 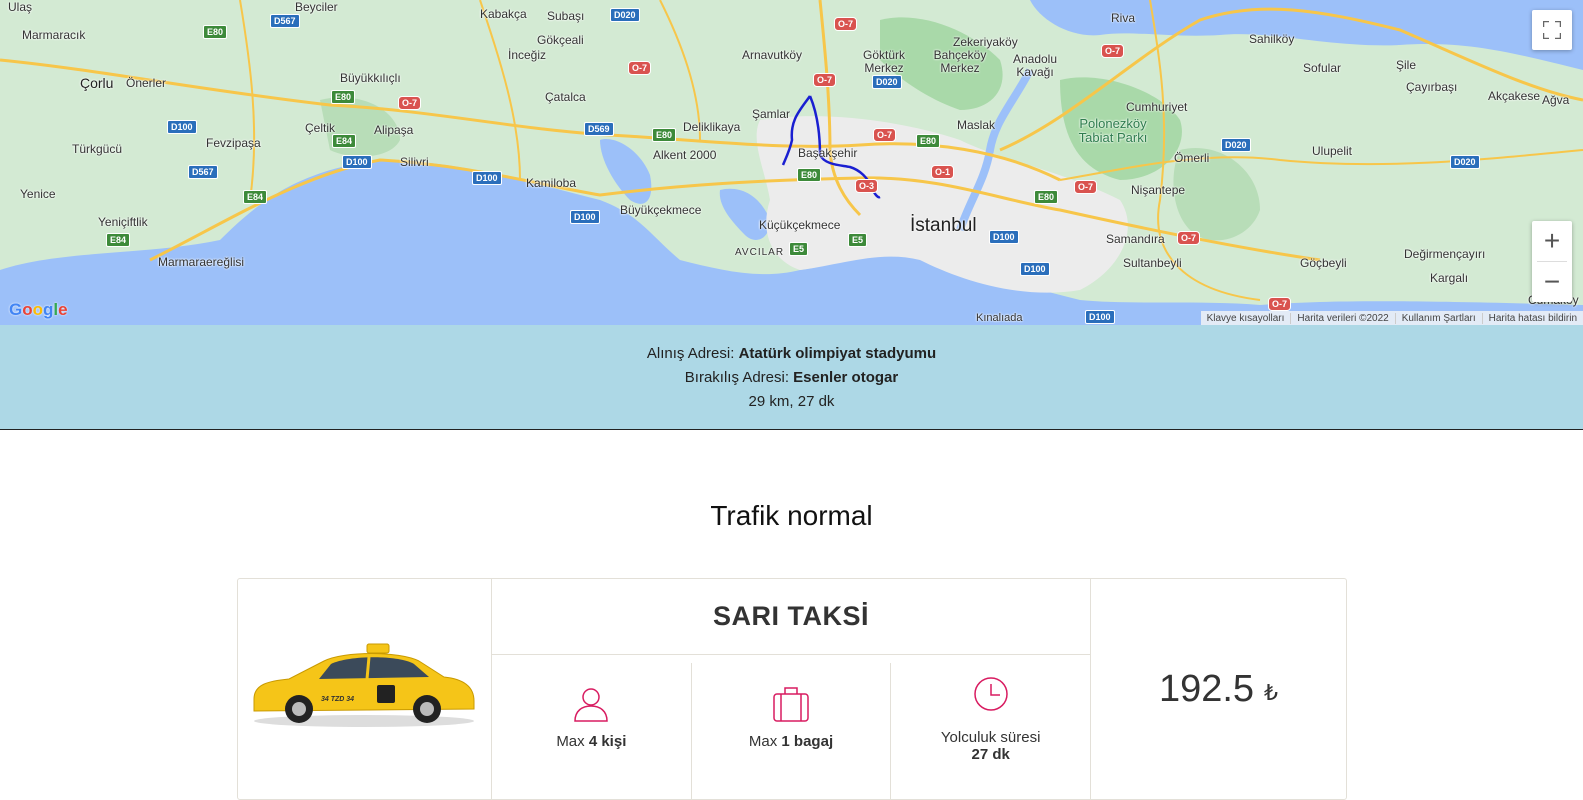 What do you see at coordinates (316, 7) in the screenshot?
I see `map-label: Beyciler` at bounding box center [316, 7].